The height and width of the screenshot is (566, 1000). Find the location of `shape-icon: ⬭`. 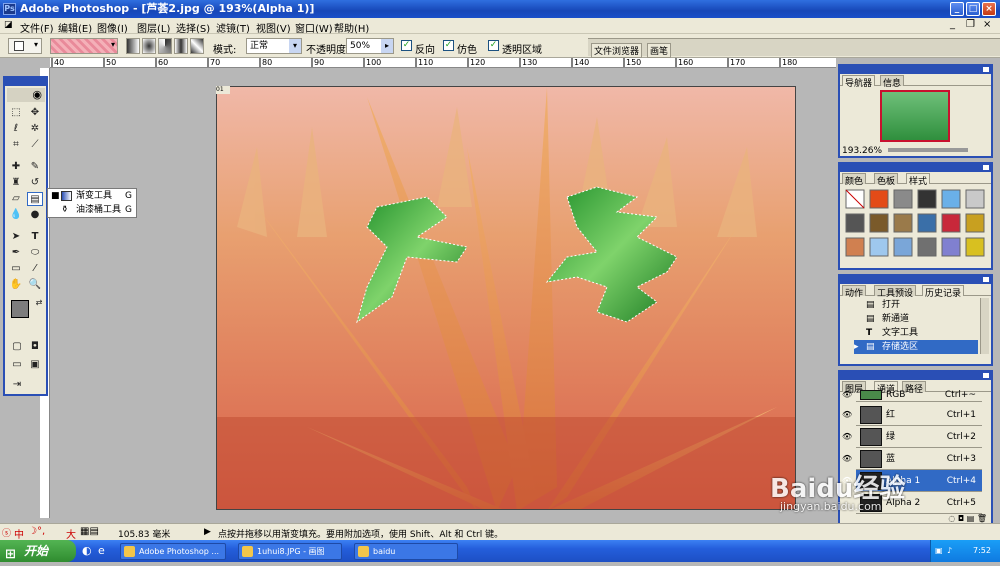

shape-icon: ⬭ is located at coordinates (35, 253).